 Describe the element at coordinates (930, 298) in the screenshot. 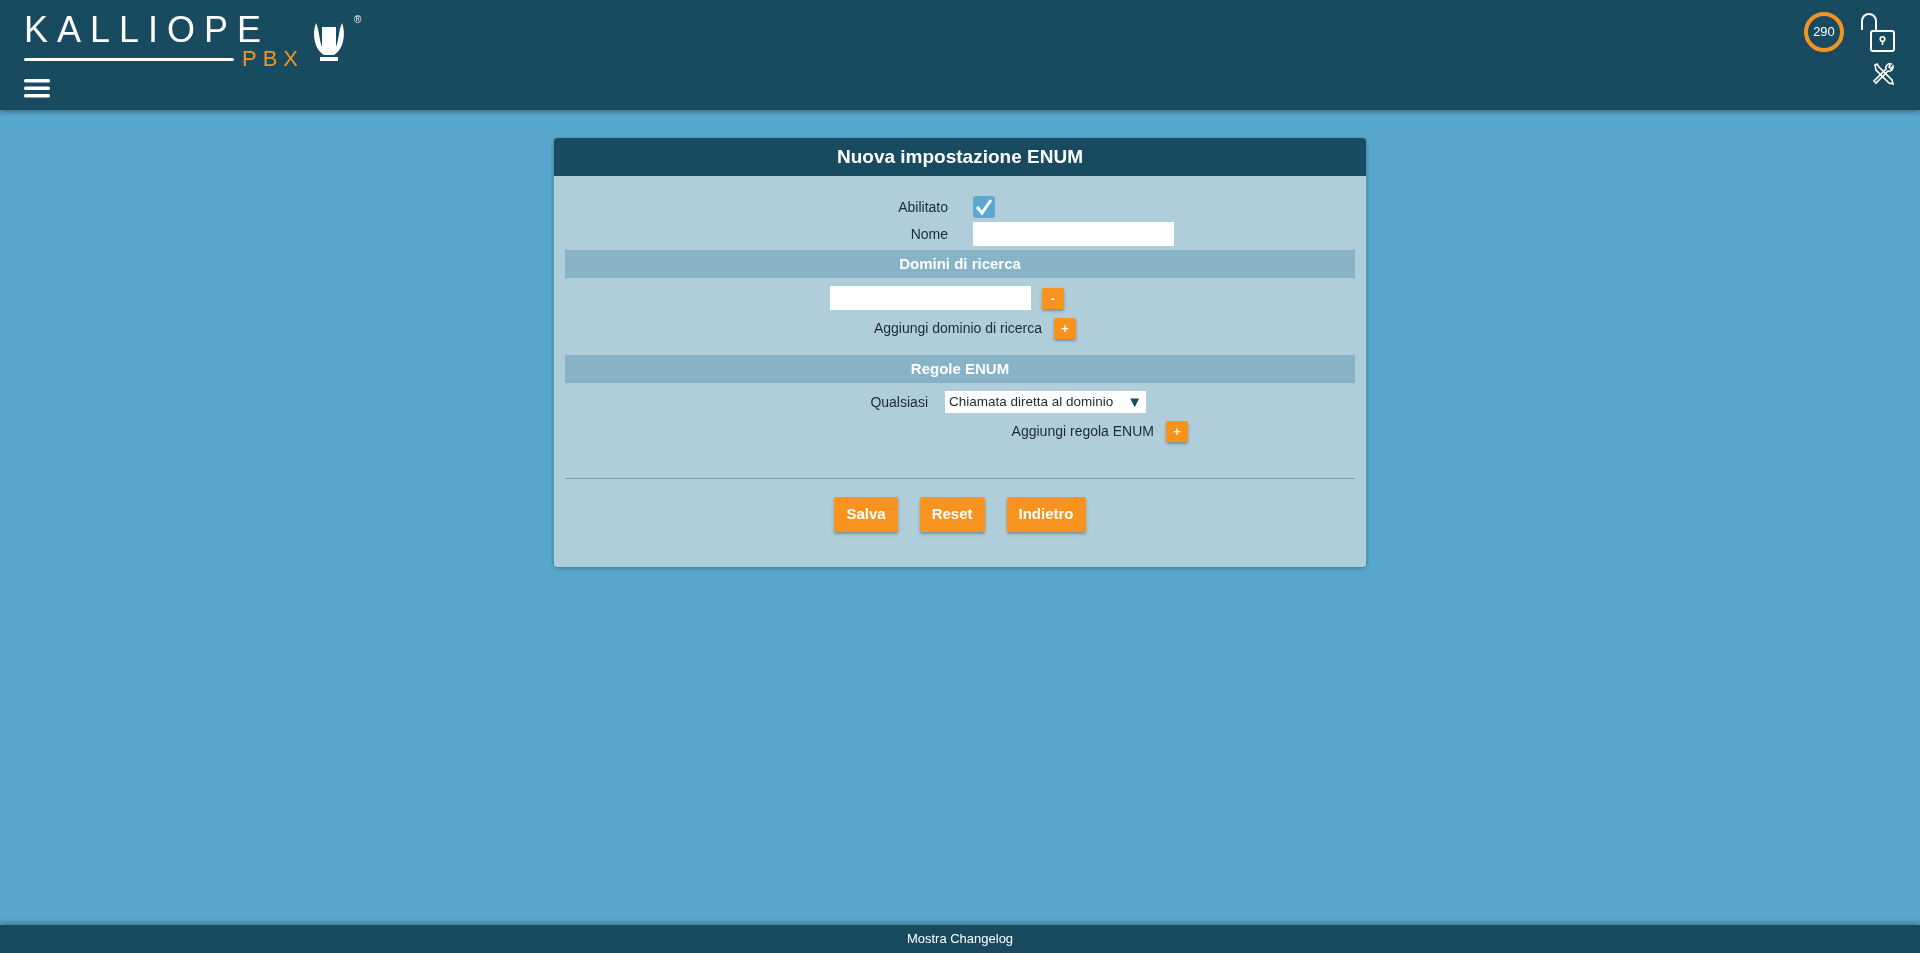

I see `domain-field` at that location.